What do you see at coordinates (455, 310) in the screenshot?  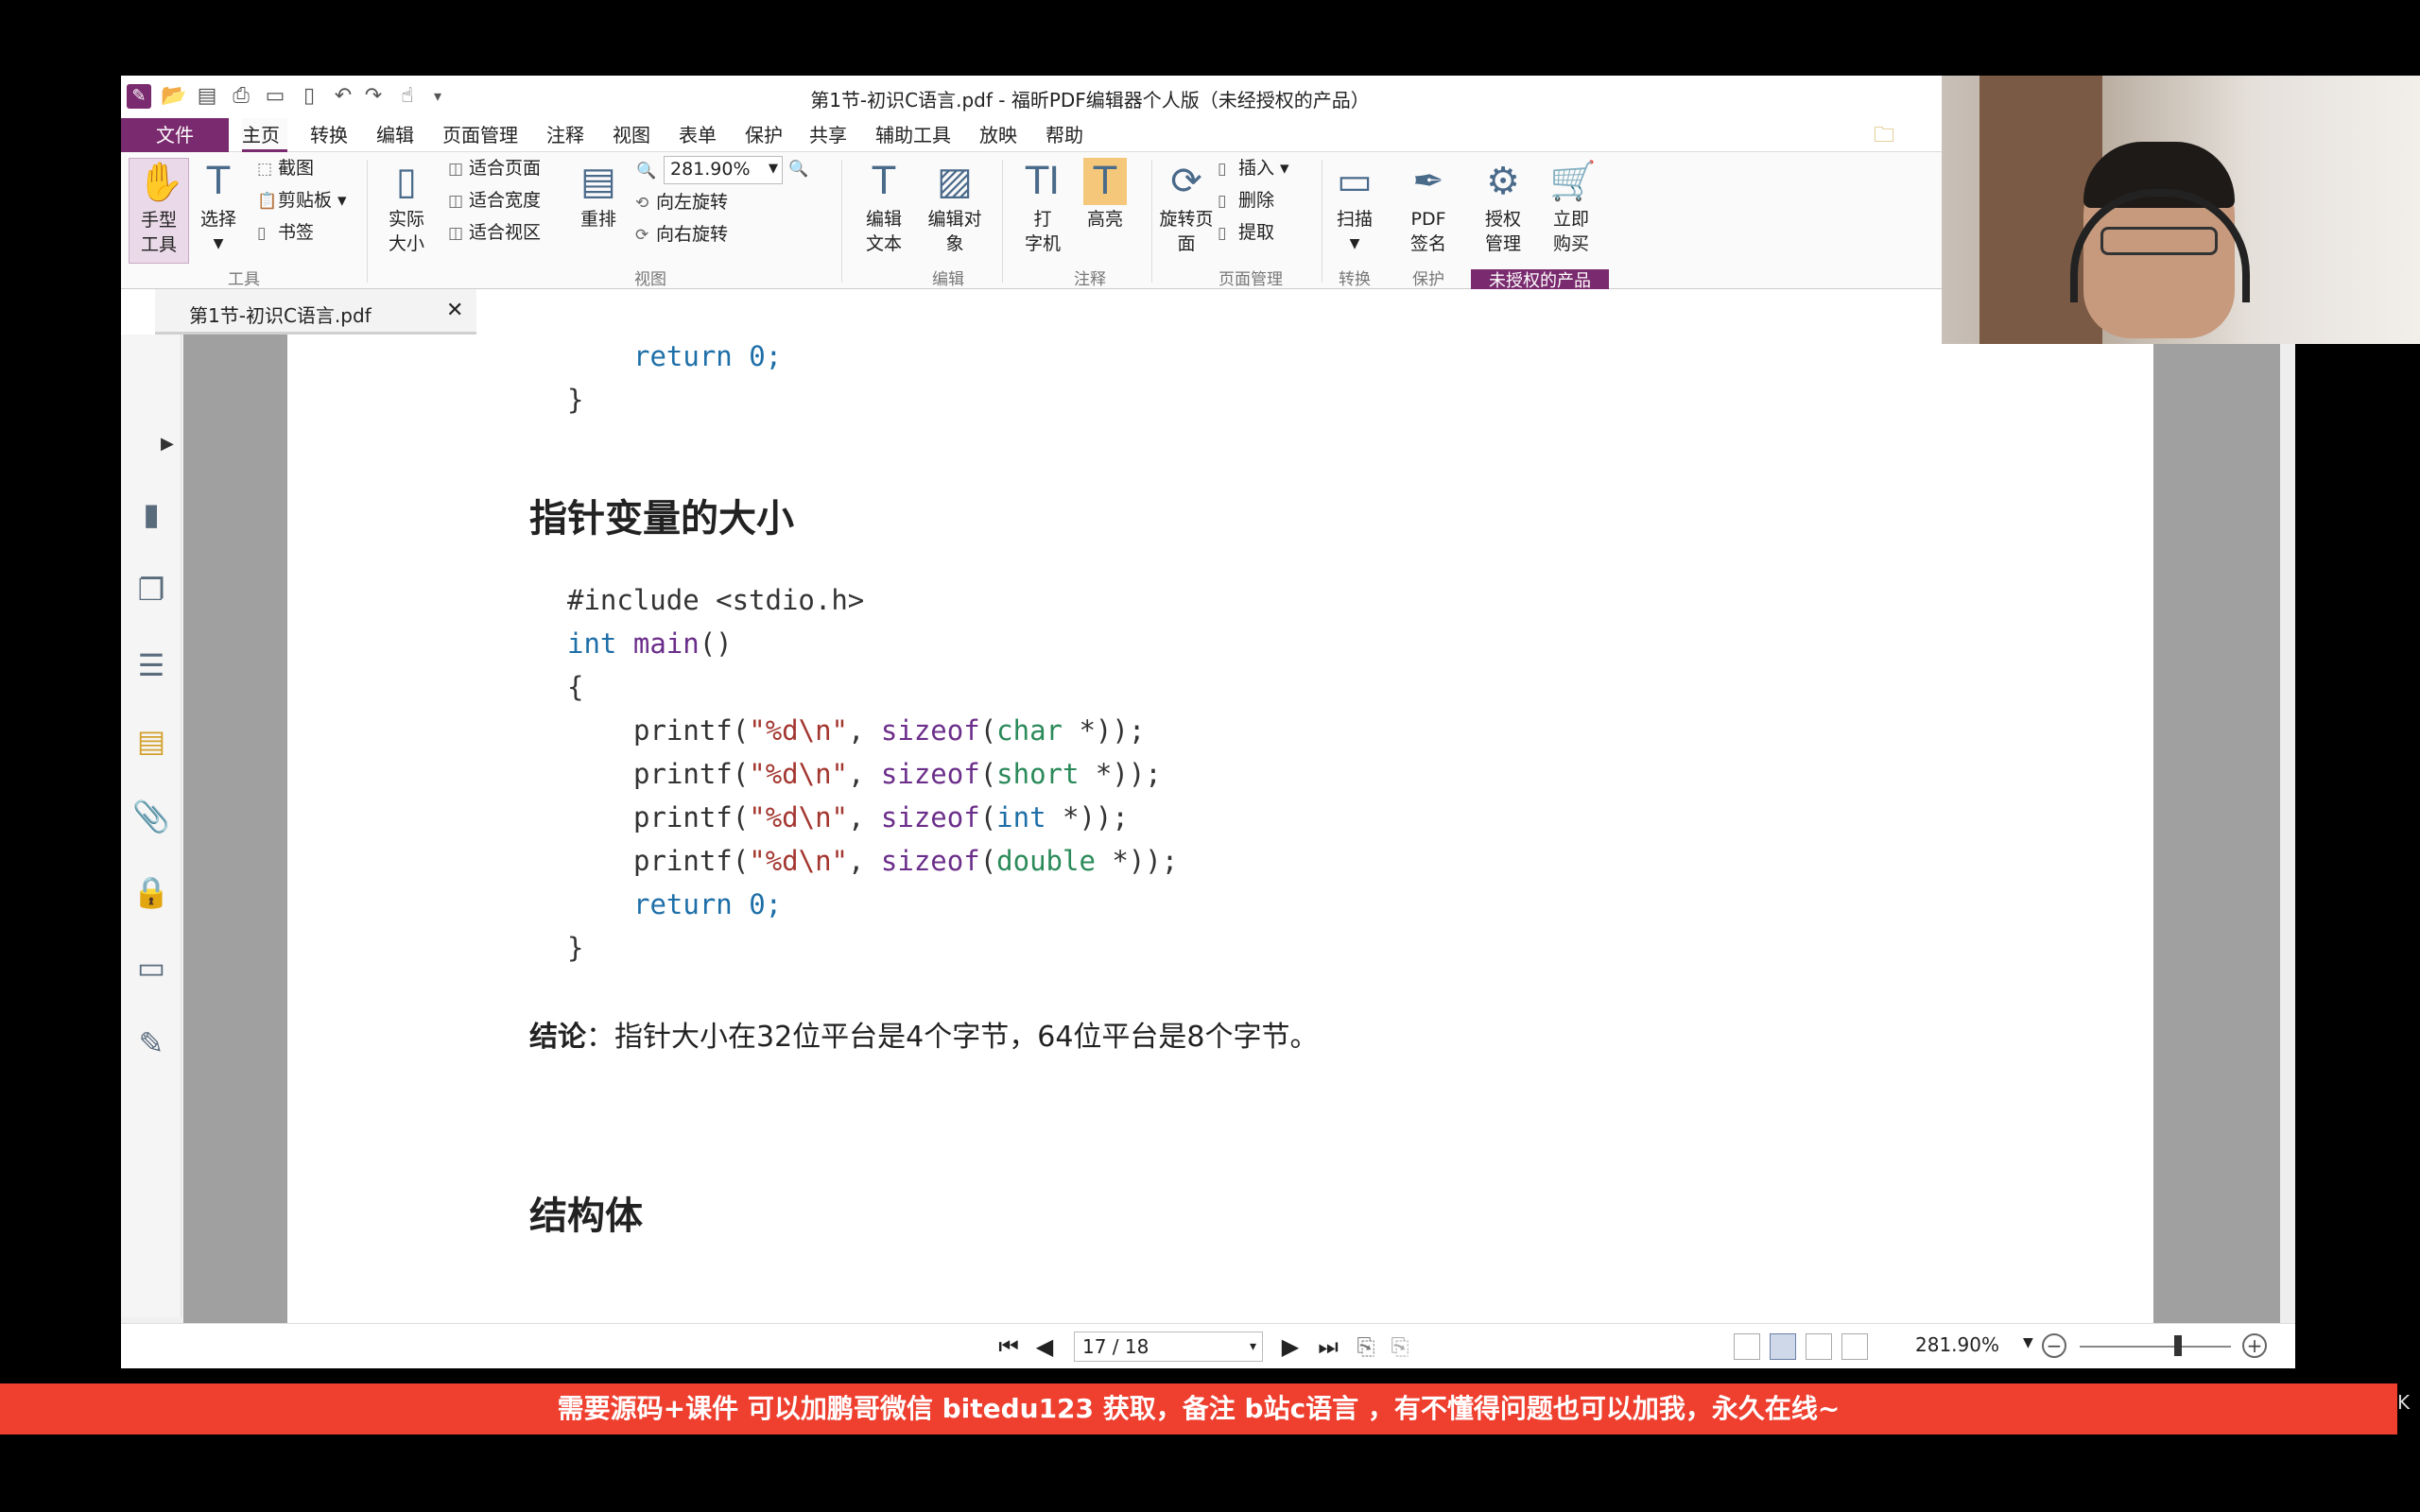 I see `close-tab-icon: ✕` at bounding box center [455, 310].